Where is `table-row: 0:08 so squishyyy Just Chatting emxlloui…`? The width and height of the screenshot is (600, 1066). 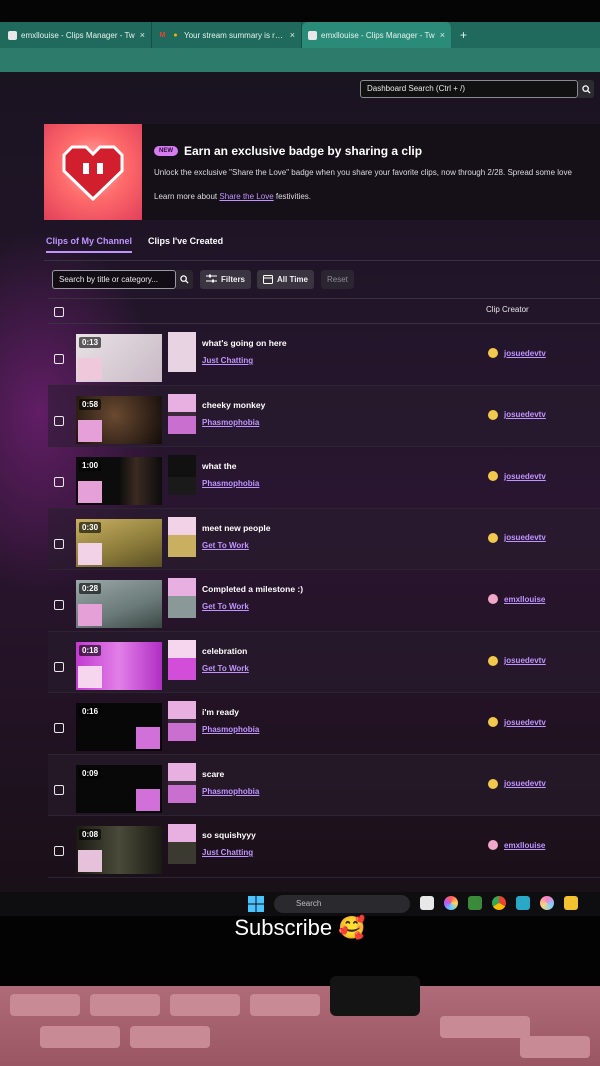 table-row: 0:08 so squishyyy Just Chatting emxlloui… is located at coordinates (324, 847).